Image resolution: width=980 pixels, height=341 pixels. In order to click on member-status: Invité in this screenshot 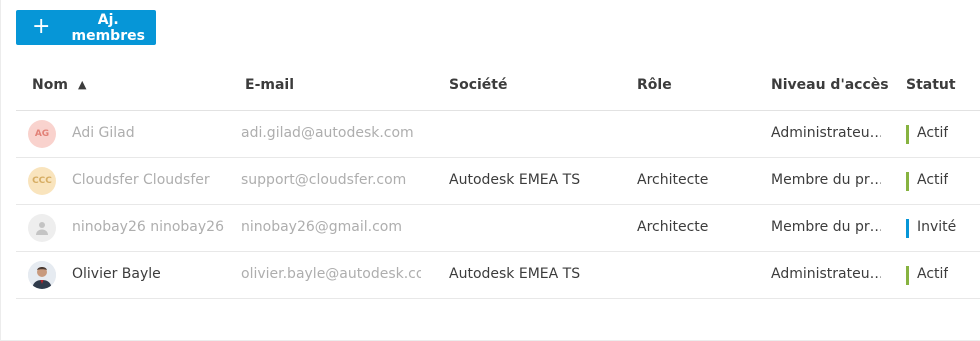, I will do `click(937, 227)`.